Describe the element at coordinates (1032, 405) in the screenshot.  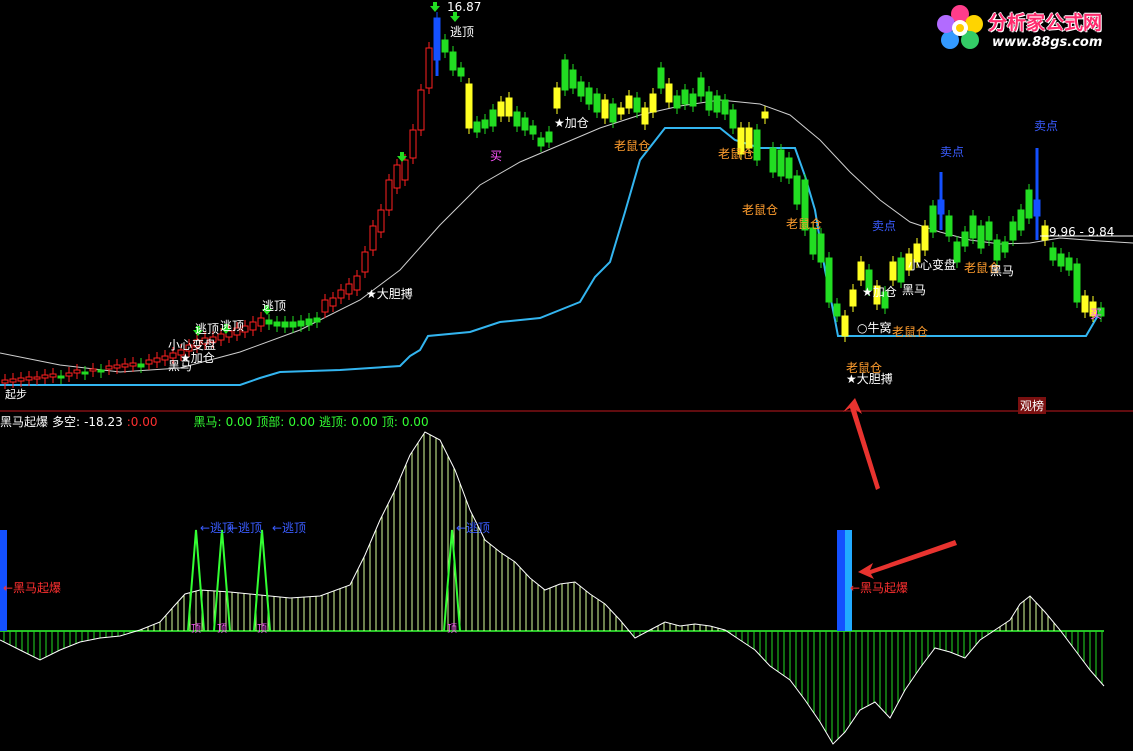
I see `watch-list-button: 观榜` at that location.